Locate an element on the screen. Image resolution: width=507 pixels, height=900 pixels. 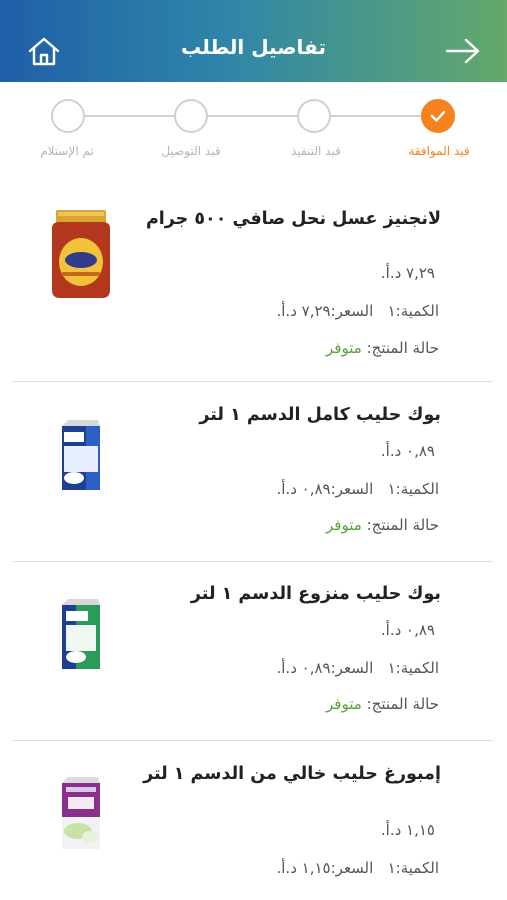
price-value: ١,١٥ د.أ. is located at coordinates (303, 868).